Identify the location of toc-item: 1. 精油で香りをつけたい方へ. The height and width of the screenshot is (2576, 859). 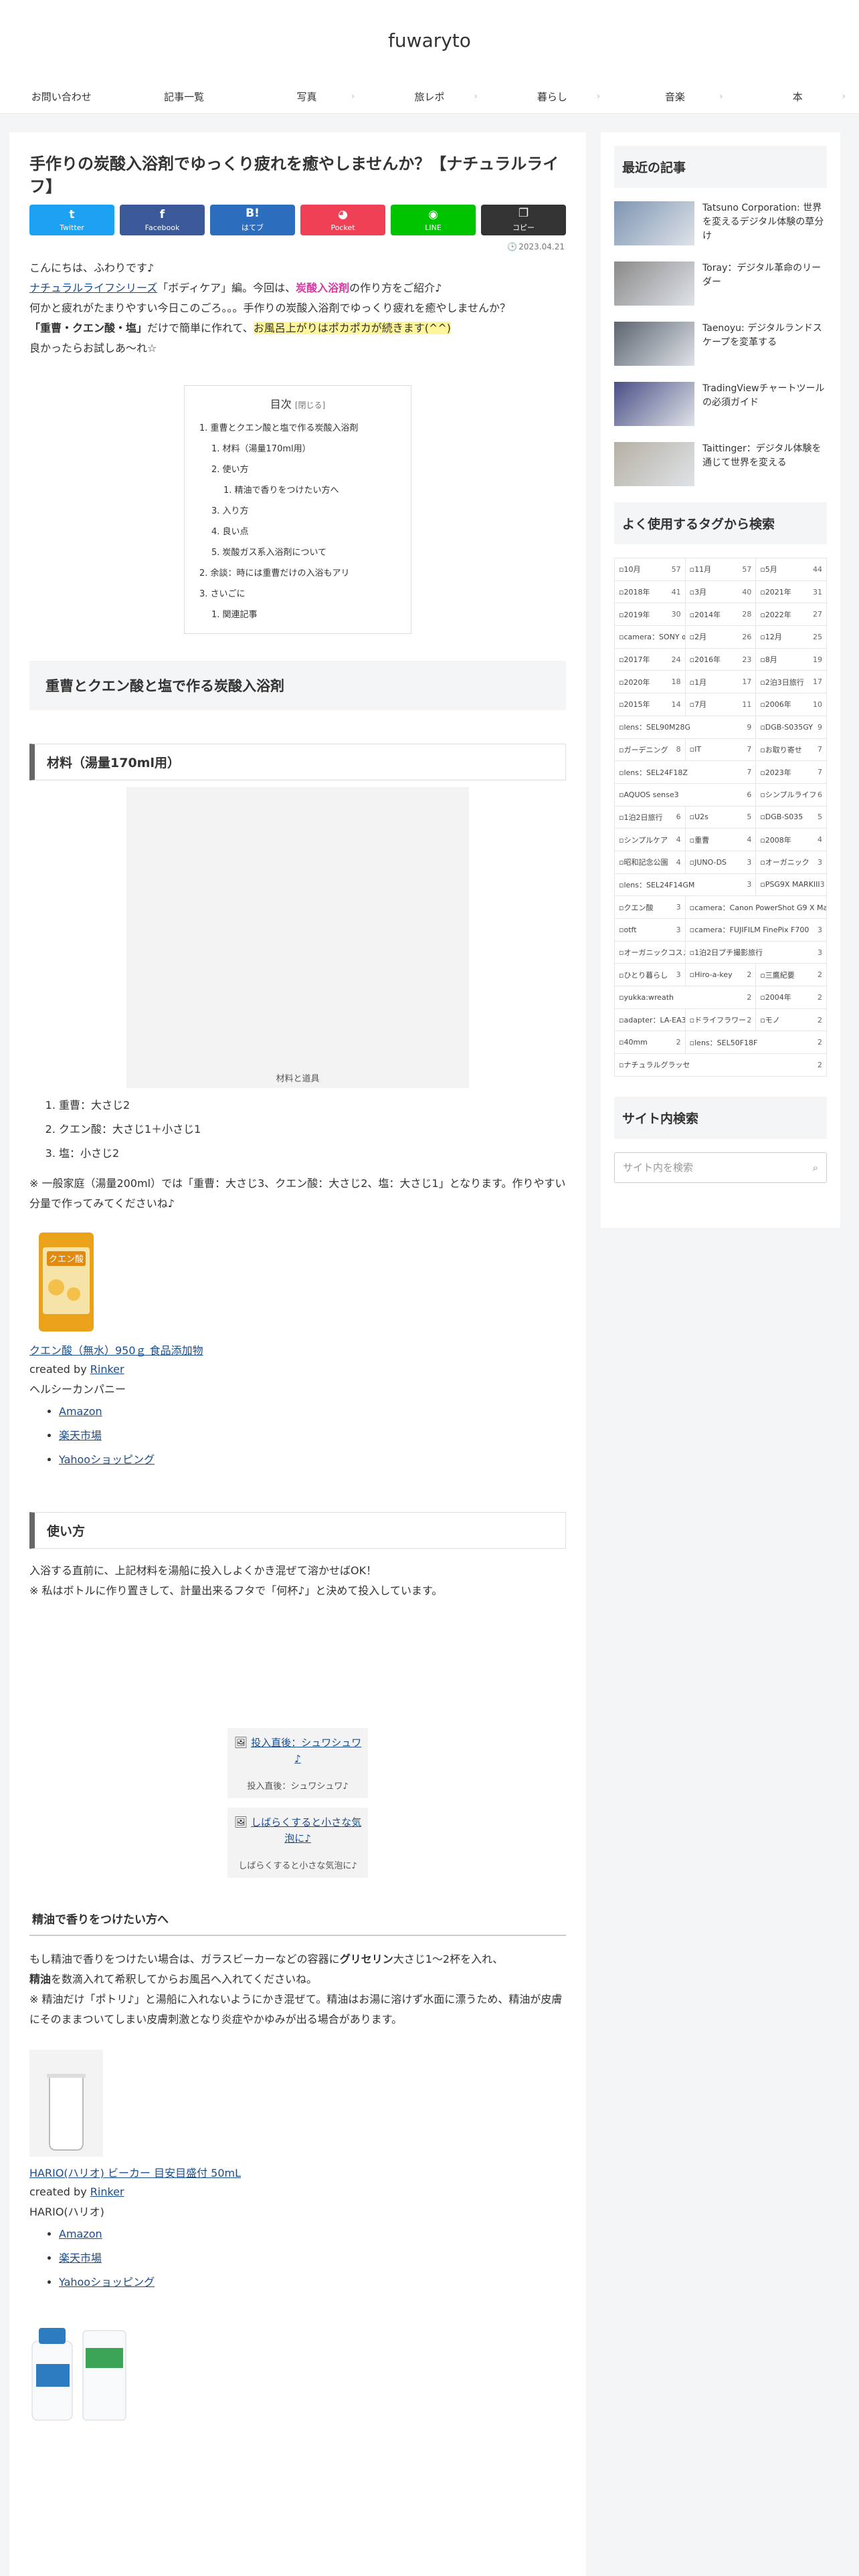
(297, 491).